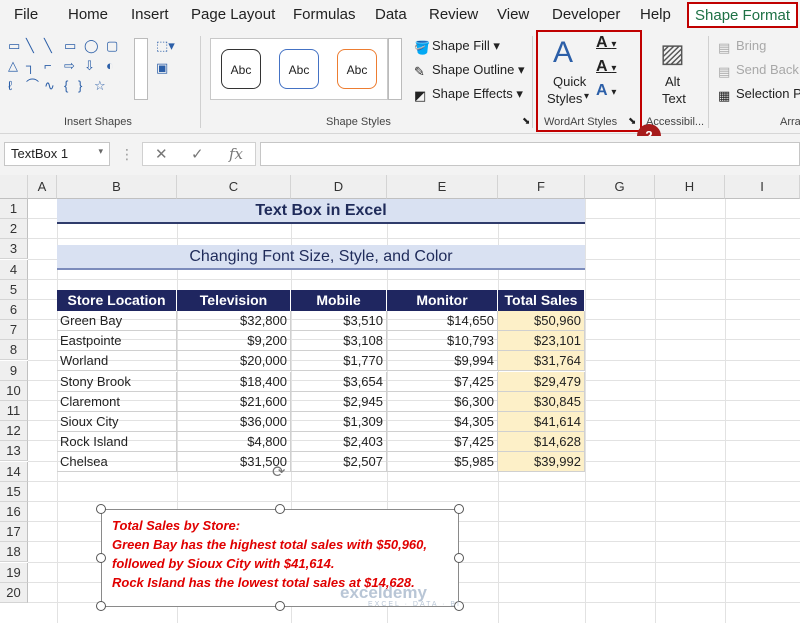  Describe the element at coordinates (14, 229) in the screenshot. I see `row-header: 2` at that location.